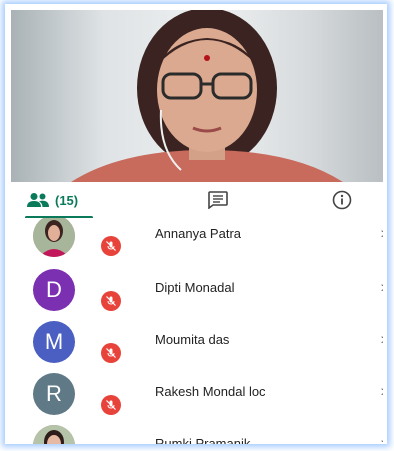 The height and width of the screenshot is (451, 394). Describe the element at coordinates (67, 200) in the screenshot. I see `participants-count: (15)` at that location.